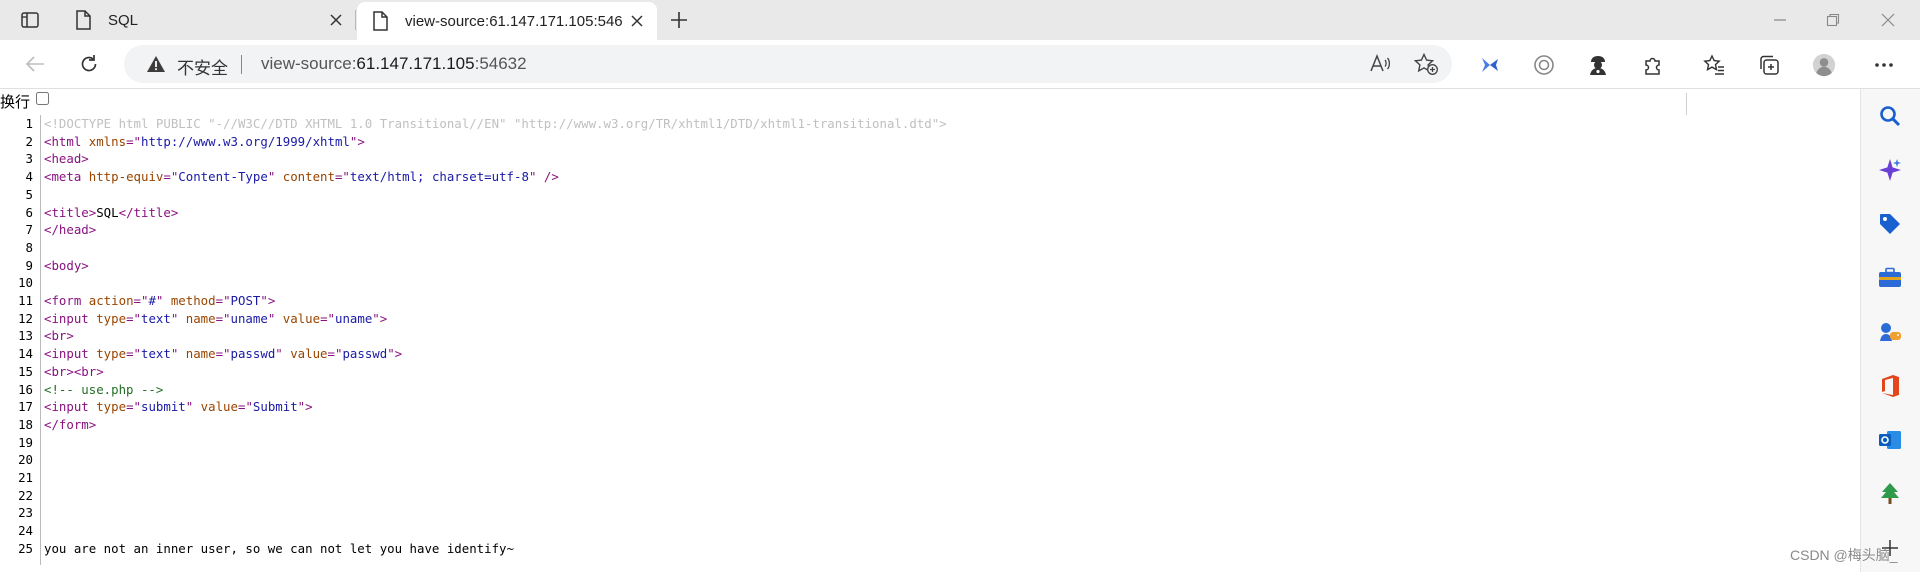  I want to click on code-token: action, so click(111, 300).